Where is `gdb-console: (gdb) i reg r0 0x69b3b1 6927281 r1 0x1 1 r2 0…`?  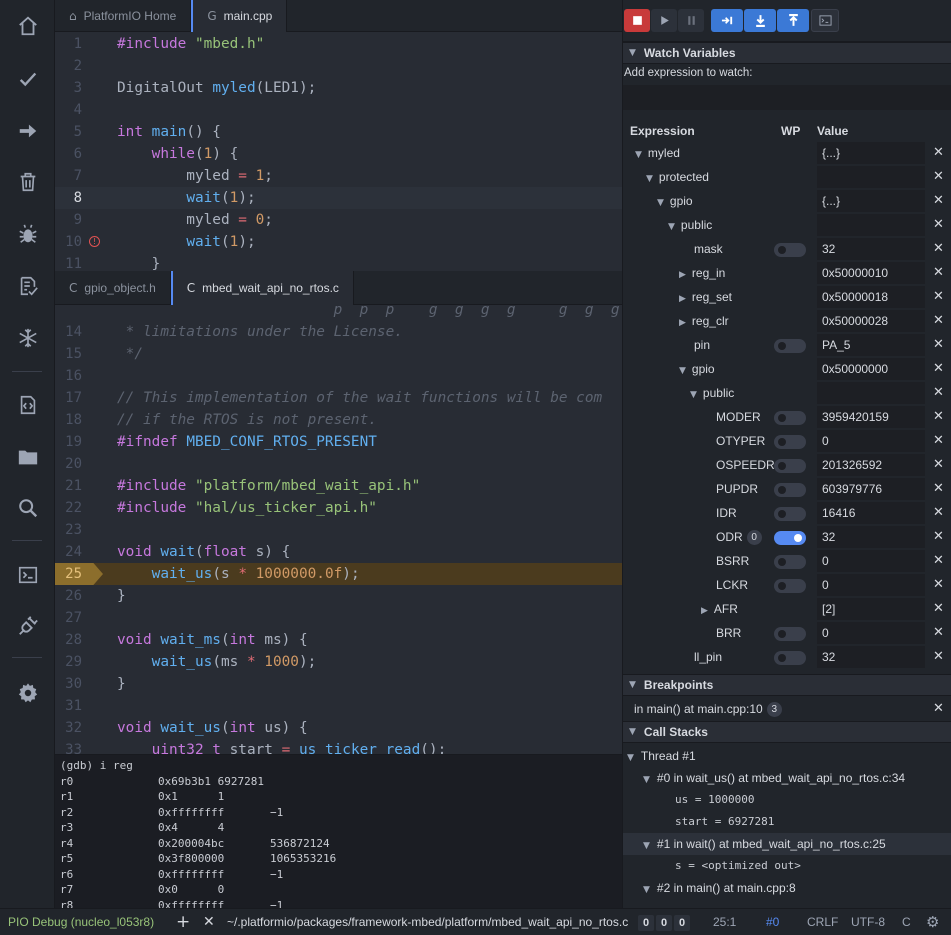
gdb-console: (gdb) i reg r0 0x69b3b1 6927281 r1 0x1 1 r2 0… is located at coordinates (338, 831).